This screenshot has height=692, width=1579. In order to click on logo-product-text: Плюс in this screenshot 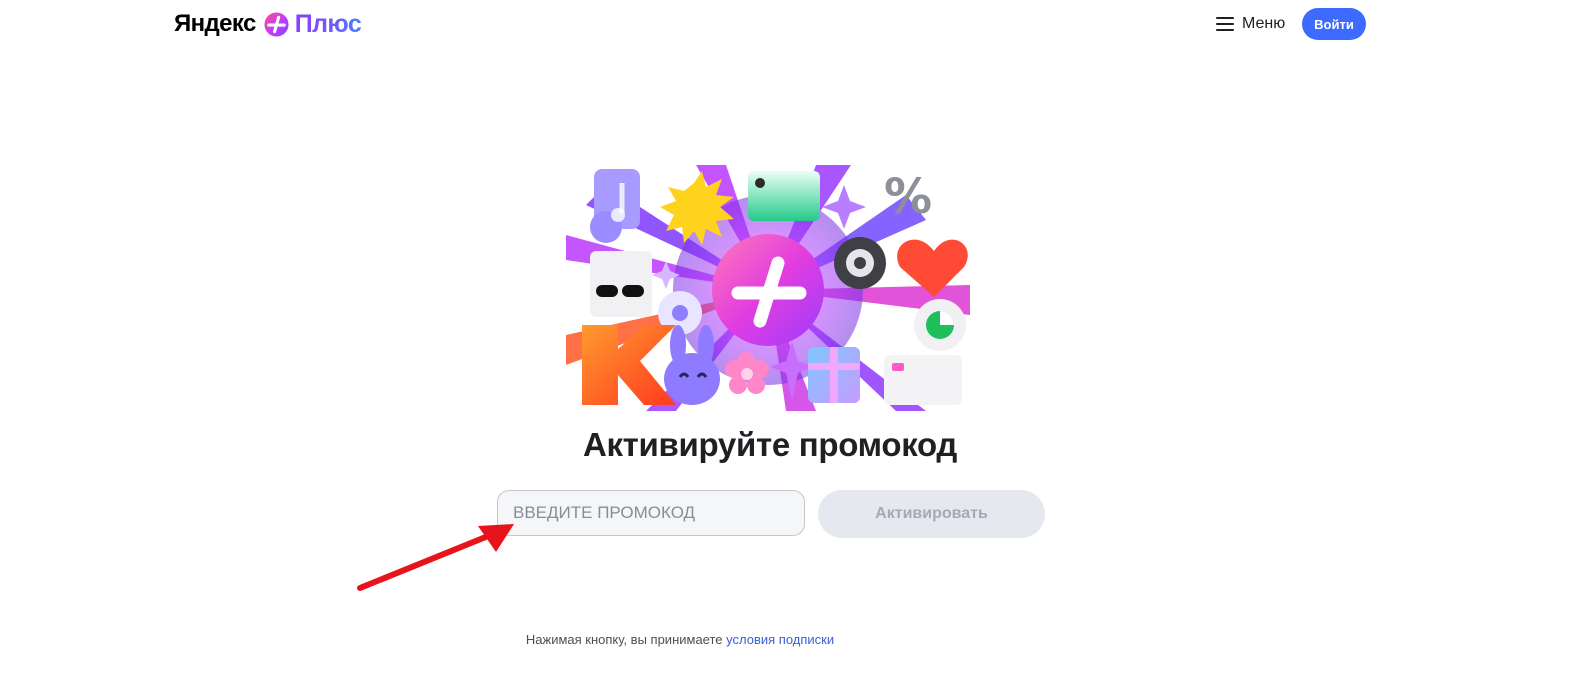, I will do `click(328, 23)`.